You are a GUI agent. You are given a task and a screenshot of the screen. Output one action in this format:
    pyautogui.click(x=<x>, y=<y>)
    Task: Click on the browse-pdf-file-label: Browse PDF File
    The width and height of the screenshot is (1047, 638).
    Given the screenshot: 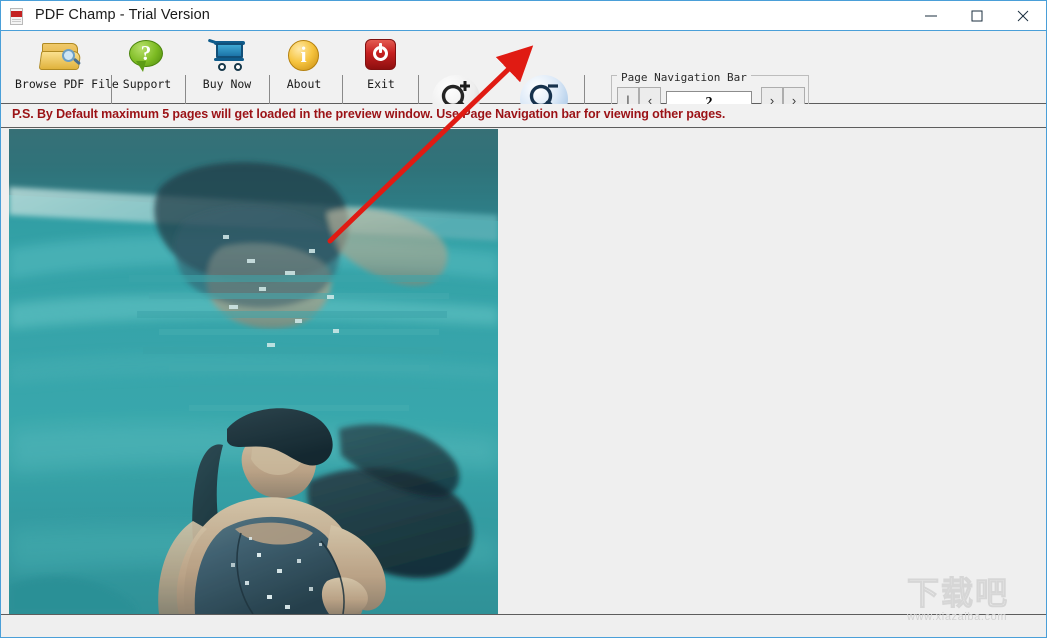 What is the action you would take?
    pyautogui.click(x=67, y=84)
    